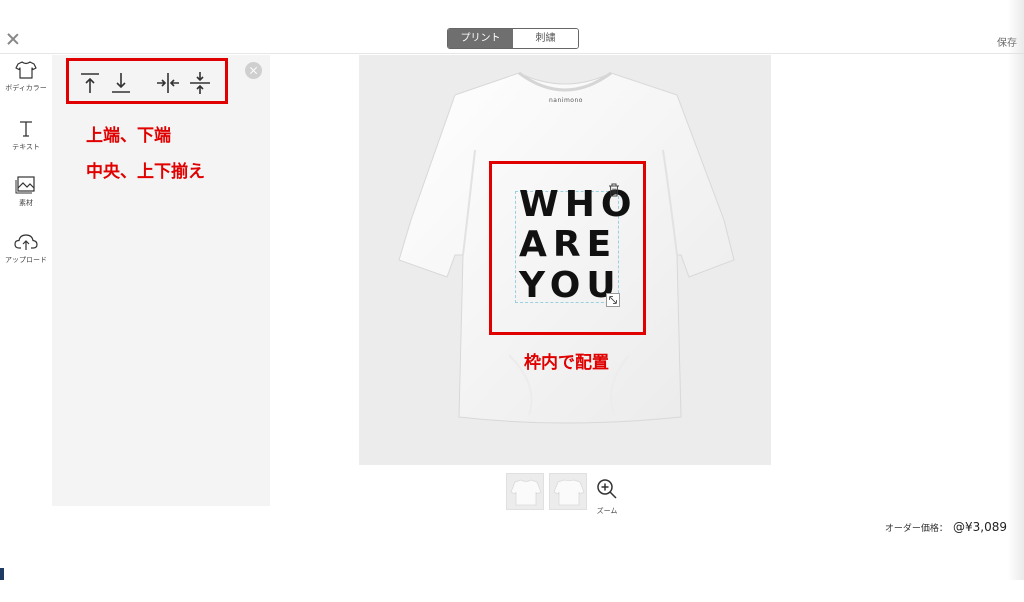 The width and height of the screenshot is (1024, 602). I want to click on back-view-thumbnail, so click(568, 491).